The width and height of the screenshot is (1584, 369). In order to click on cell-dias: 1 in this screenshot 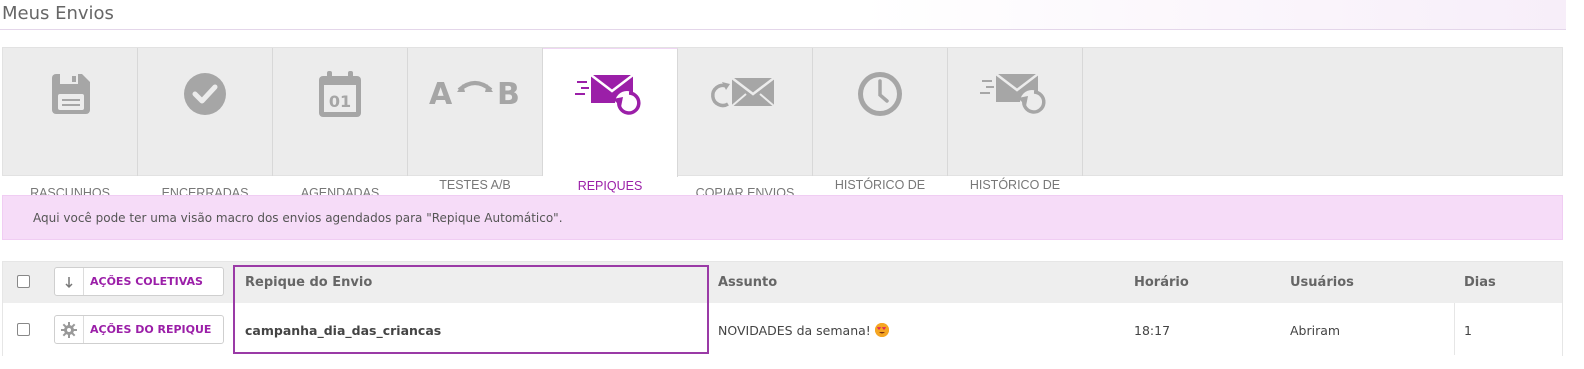, I will do `click(1468, 330)`.